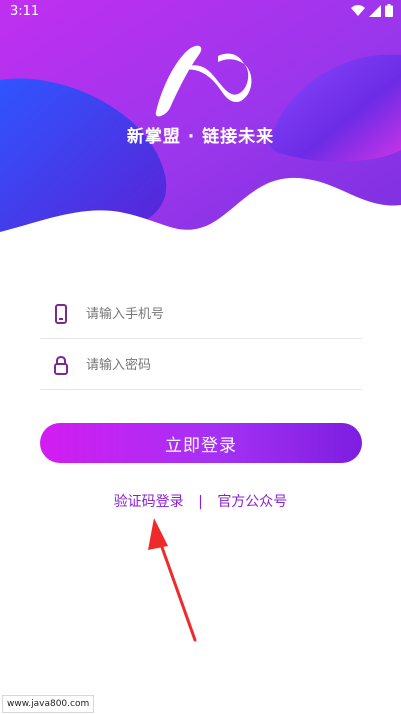  Describe the element at coordinates (223, 365) in the screenshot. I see `password-input` at that location.